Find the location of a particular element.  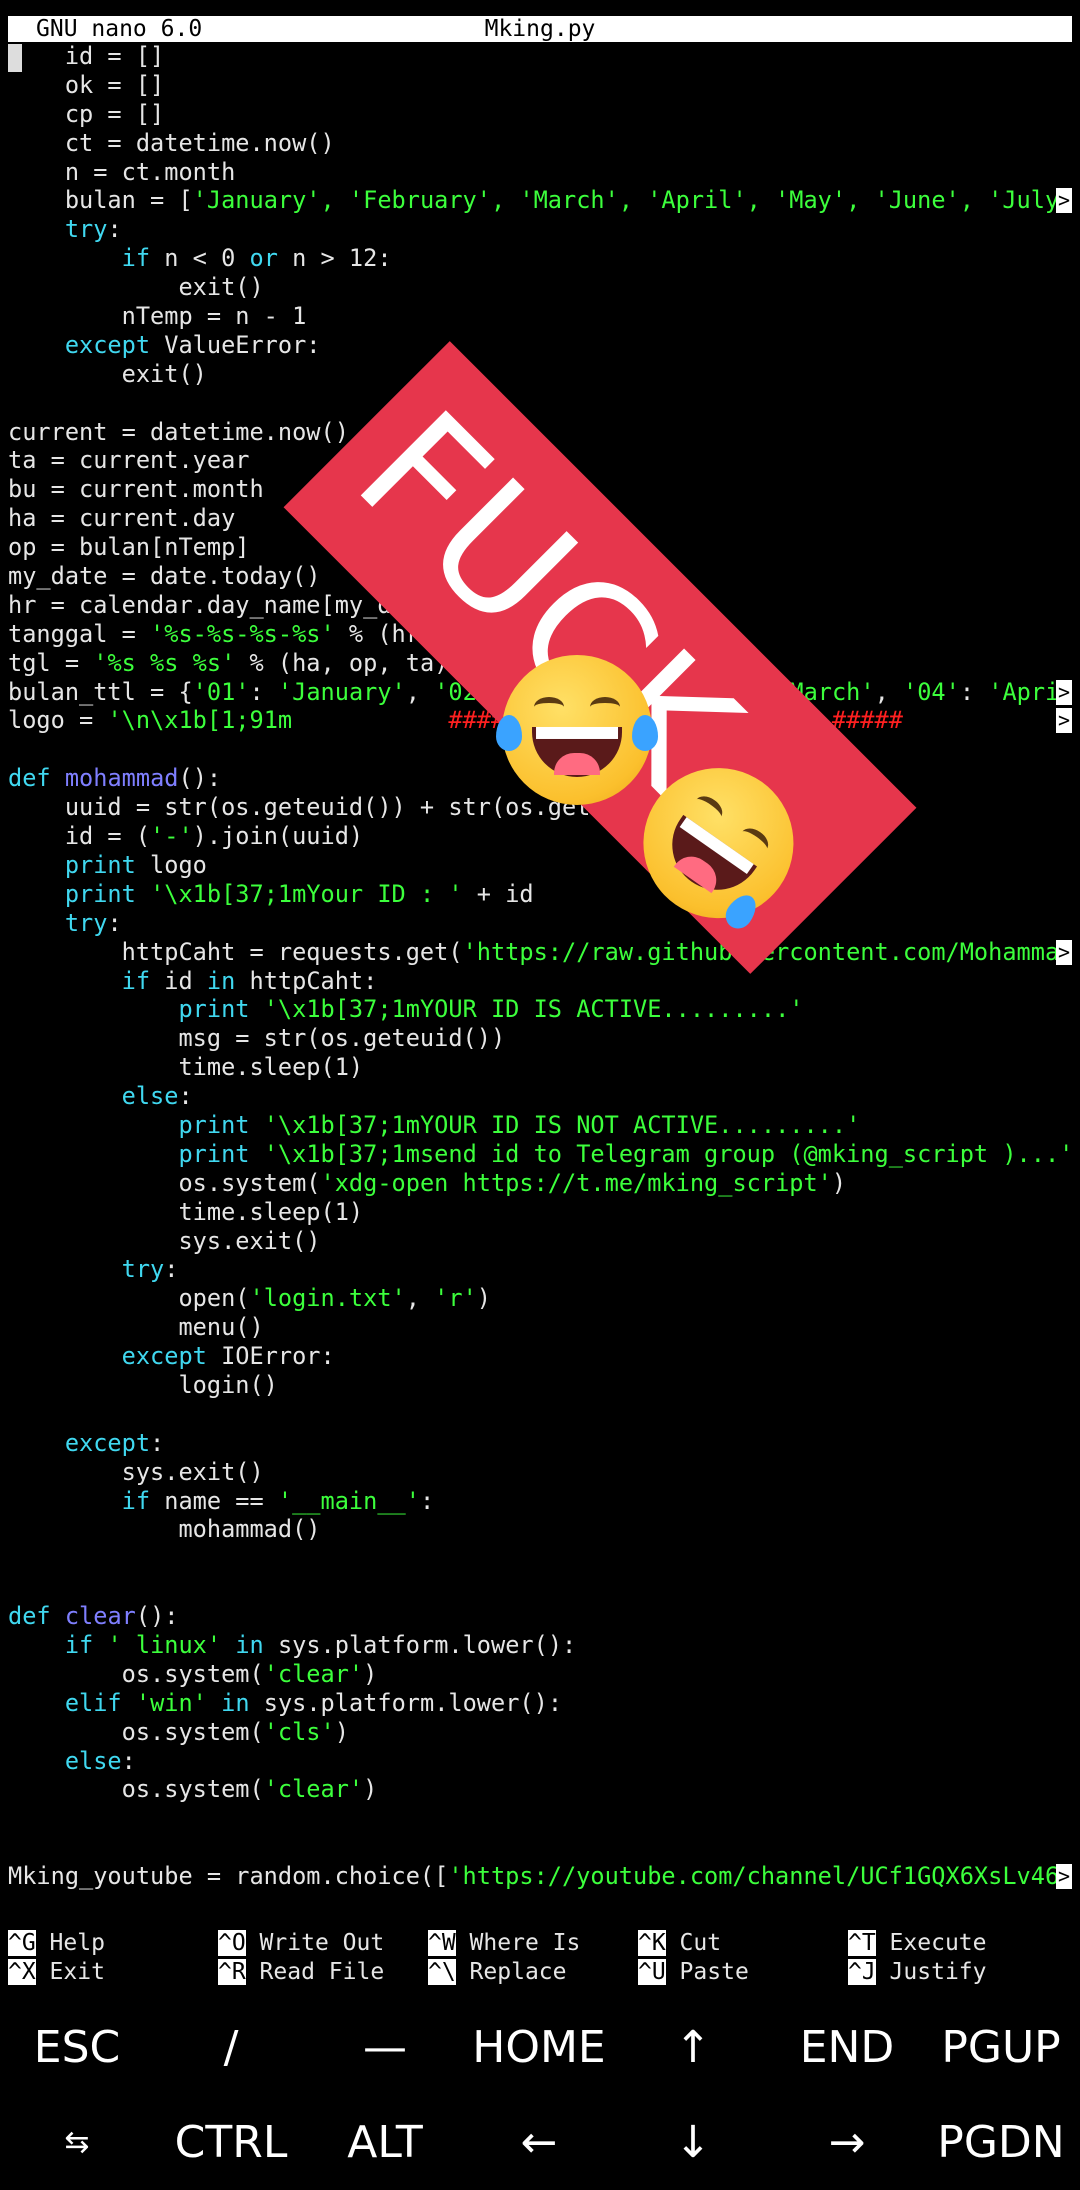

code-line: except IOError: is located at coordinates (540, 1356).